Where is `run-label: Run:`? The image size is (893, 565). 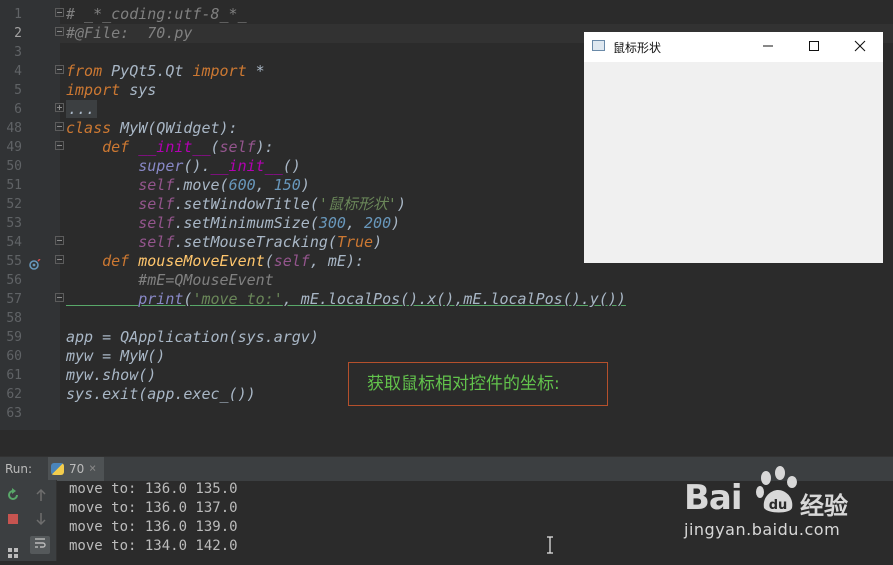
run-label: Run: is located at coordinates (19, 469).